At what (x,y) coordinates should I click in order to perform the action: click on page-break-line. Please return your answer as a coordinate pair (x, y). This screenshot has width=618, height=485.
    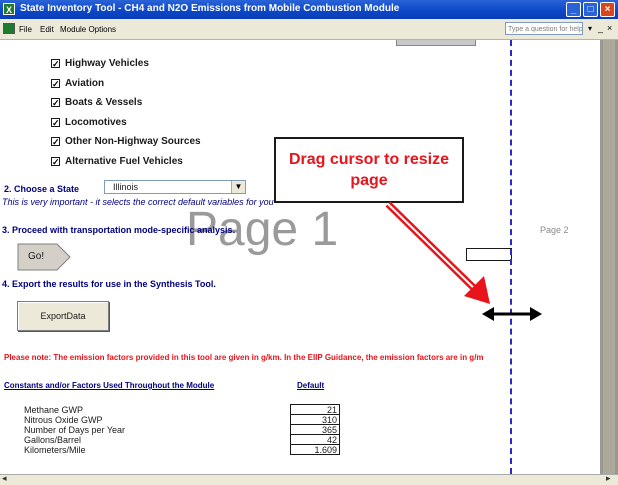
    Looking at the image, I should click on (511, 257).